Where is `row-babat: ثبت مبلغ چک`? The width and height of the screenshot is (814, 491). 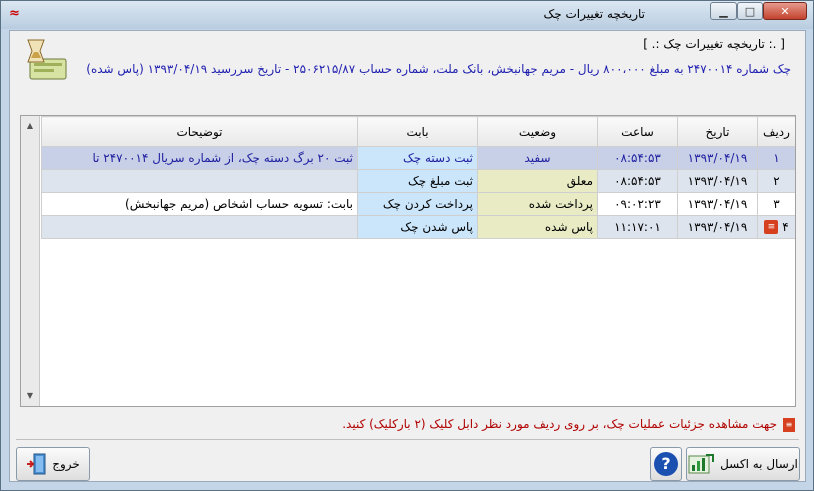
row-babat: ثبت مبلغ چک is located at coordinates (417, 181).